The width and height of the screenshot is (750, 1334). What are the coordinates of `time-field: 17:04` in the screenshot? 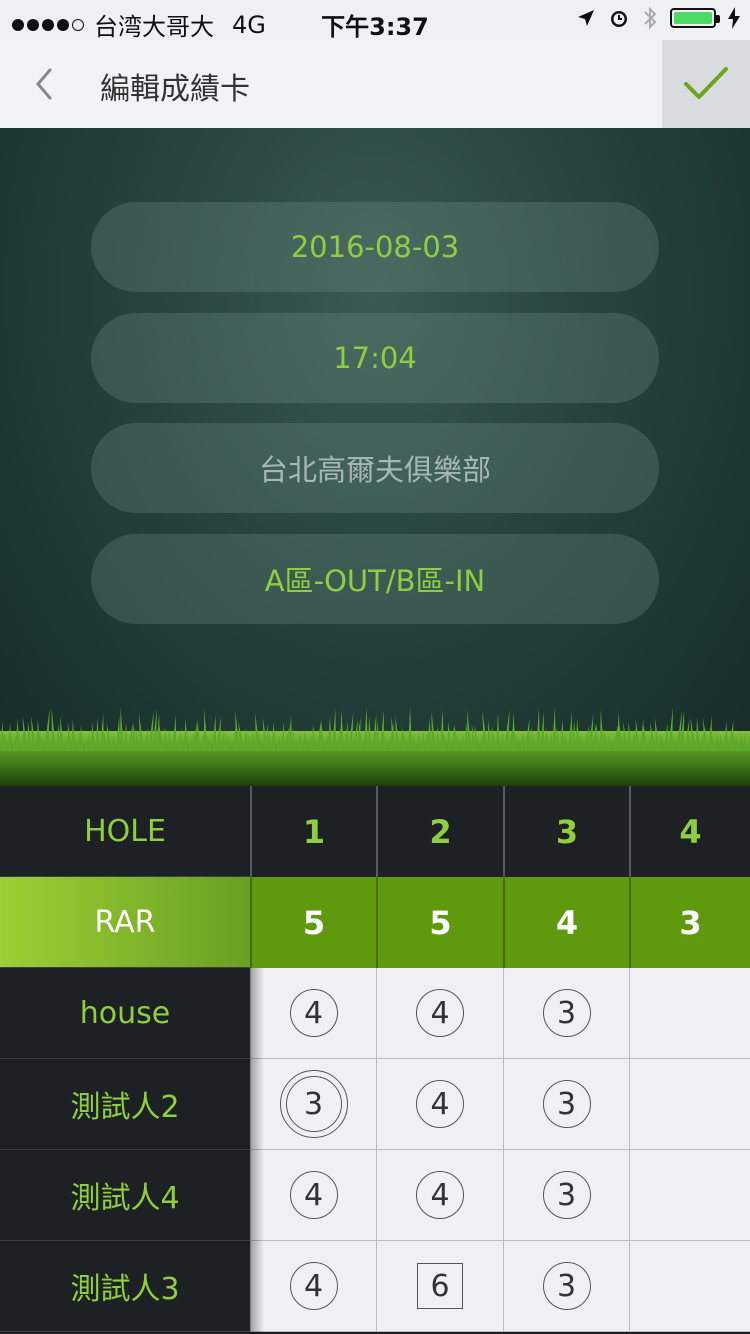 It's located at (375, 358).